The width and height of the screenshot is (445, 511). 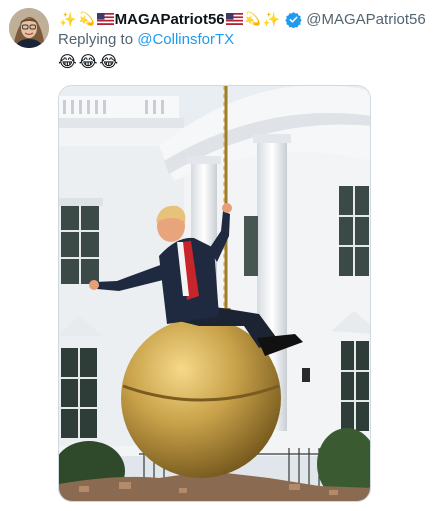 I want to click on reply-context: Replying to @CollinsforTX, so click(x=146, y=39).